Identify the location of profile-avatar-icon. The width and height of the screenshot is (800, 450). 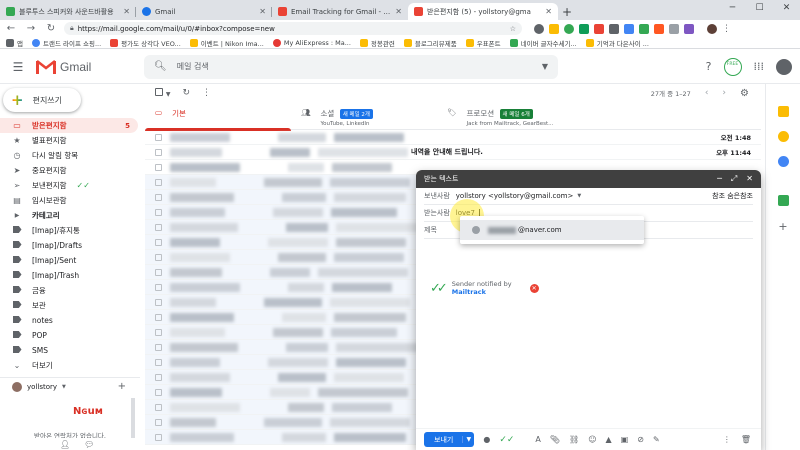
(712, 28).